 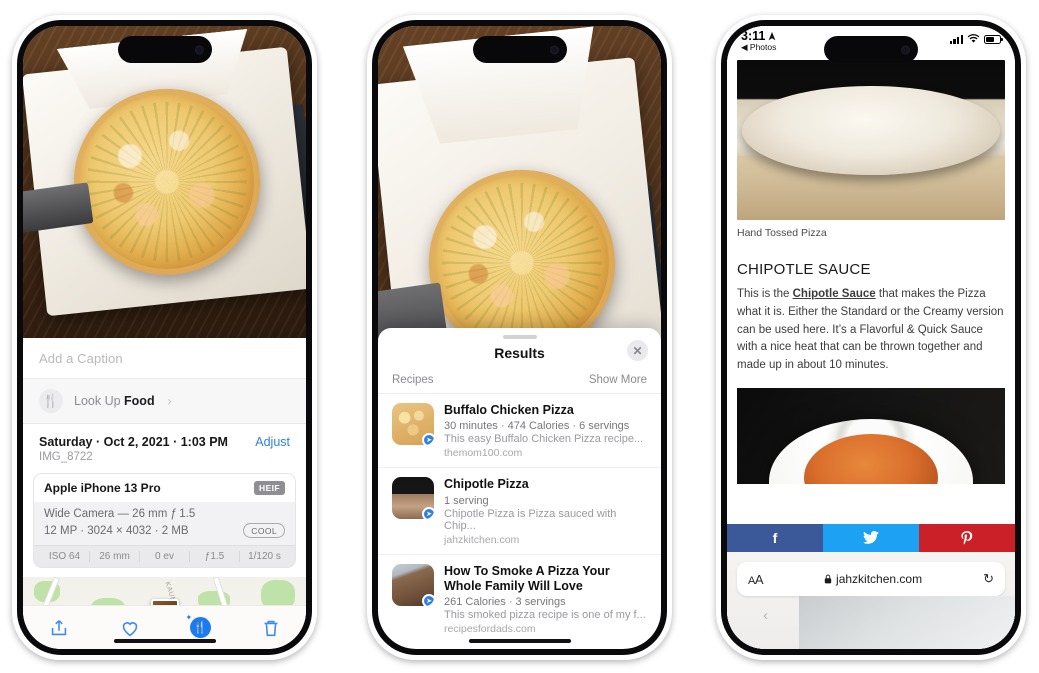 I want to click on exif-focal: 26 mm, so click(x=114, y=556).